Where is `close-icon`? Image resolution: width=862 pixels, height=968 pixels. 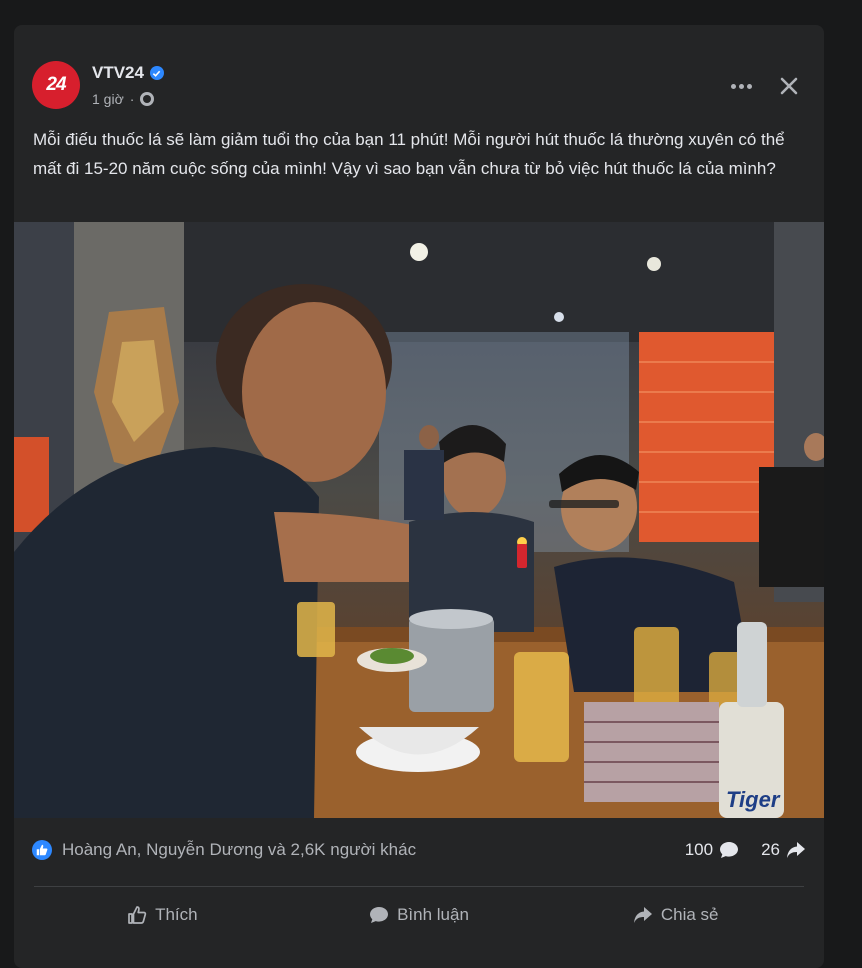 close-icon is located at coordinates (789, 86).